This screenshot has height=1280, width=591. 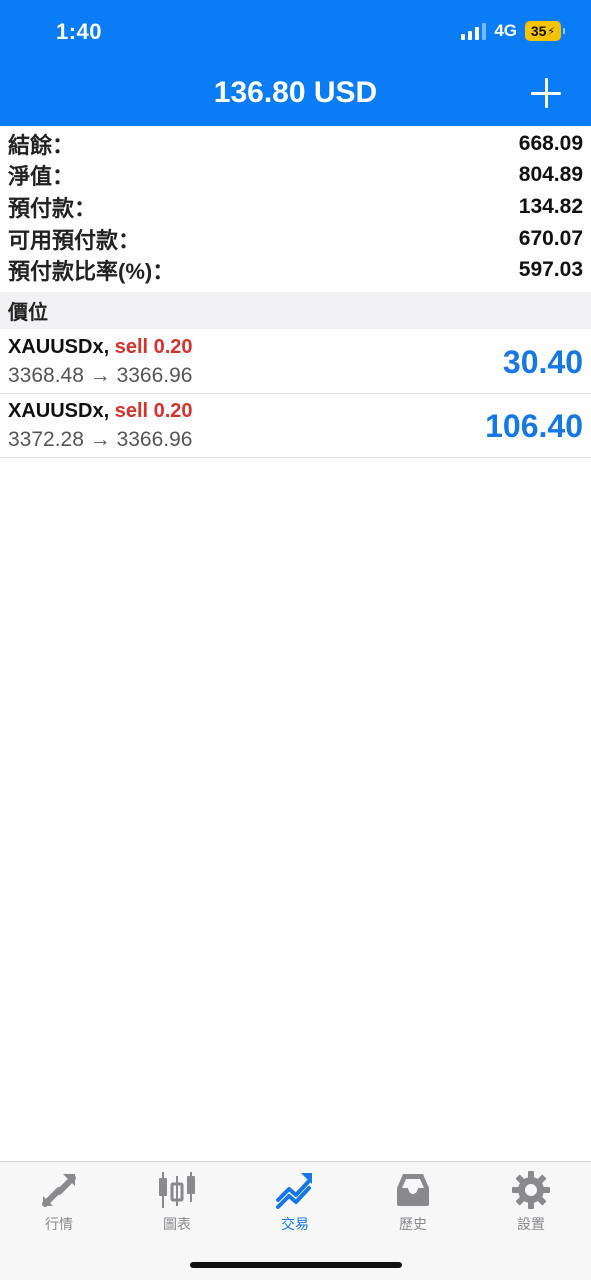 I want to click on tab-history-label: 歷史, so click(x=413, y=1224).